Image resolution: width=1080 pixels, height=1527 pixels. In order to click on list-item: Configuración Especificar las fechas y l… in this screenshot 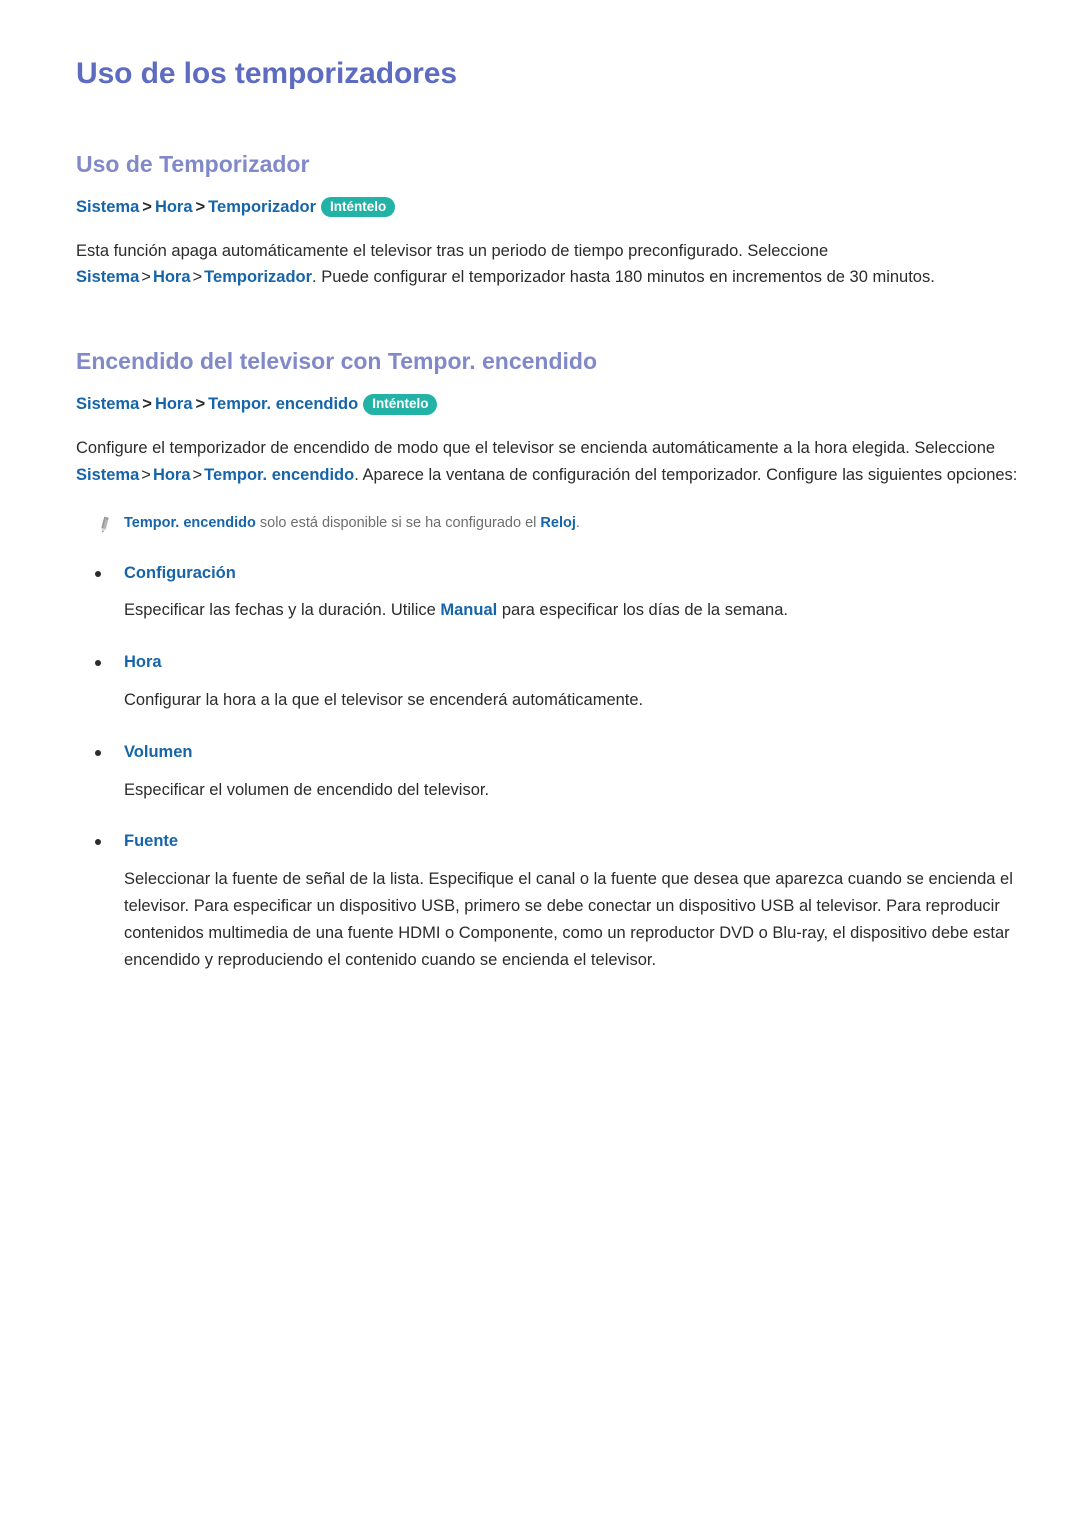, I will do `click(548, 593)`.